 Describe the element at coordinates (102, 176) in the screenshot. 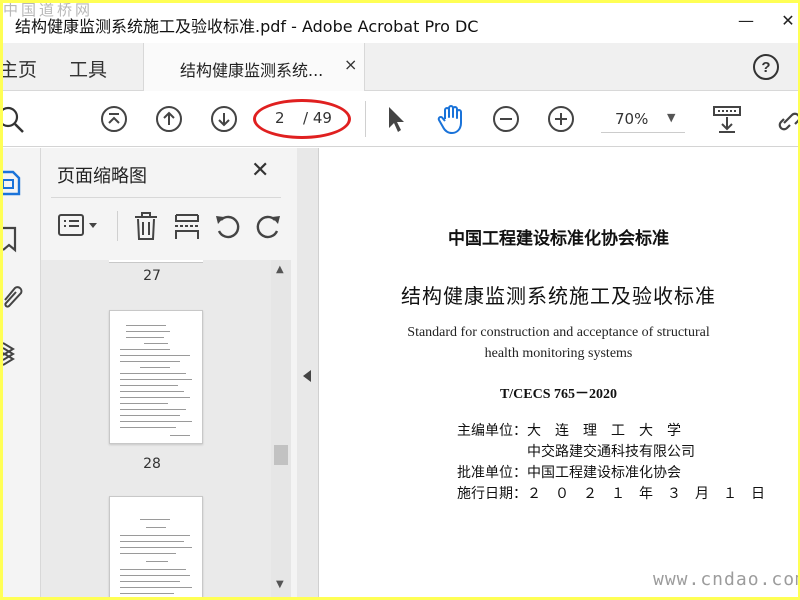

I see `panel-title: 页面缩略图` at that location.